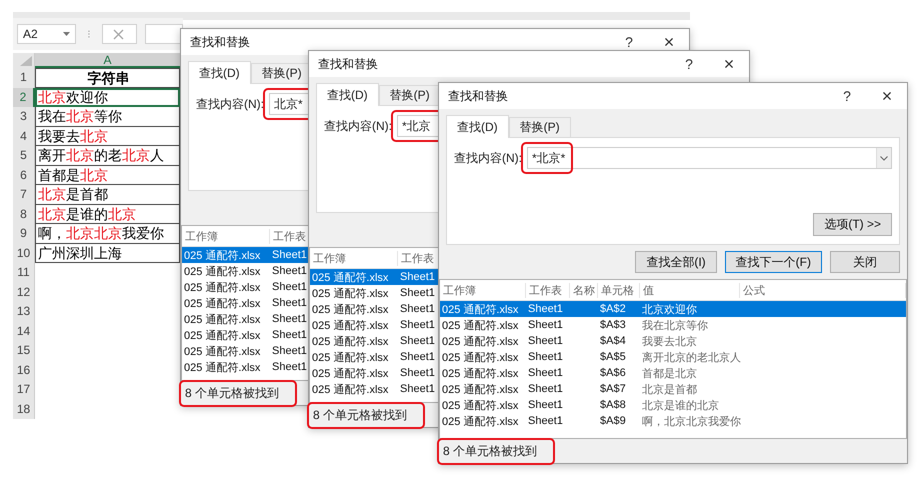 The width and height of the screenshot is (923, 489). I want to click on row-header: 7, so click(24, 194).